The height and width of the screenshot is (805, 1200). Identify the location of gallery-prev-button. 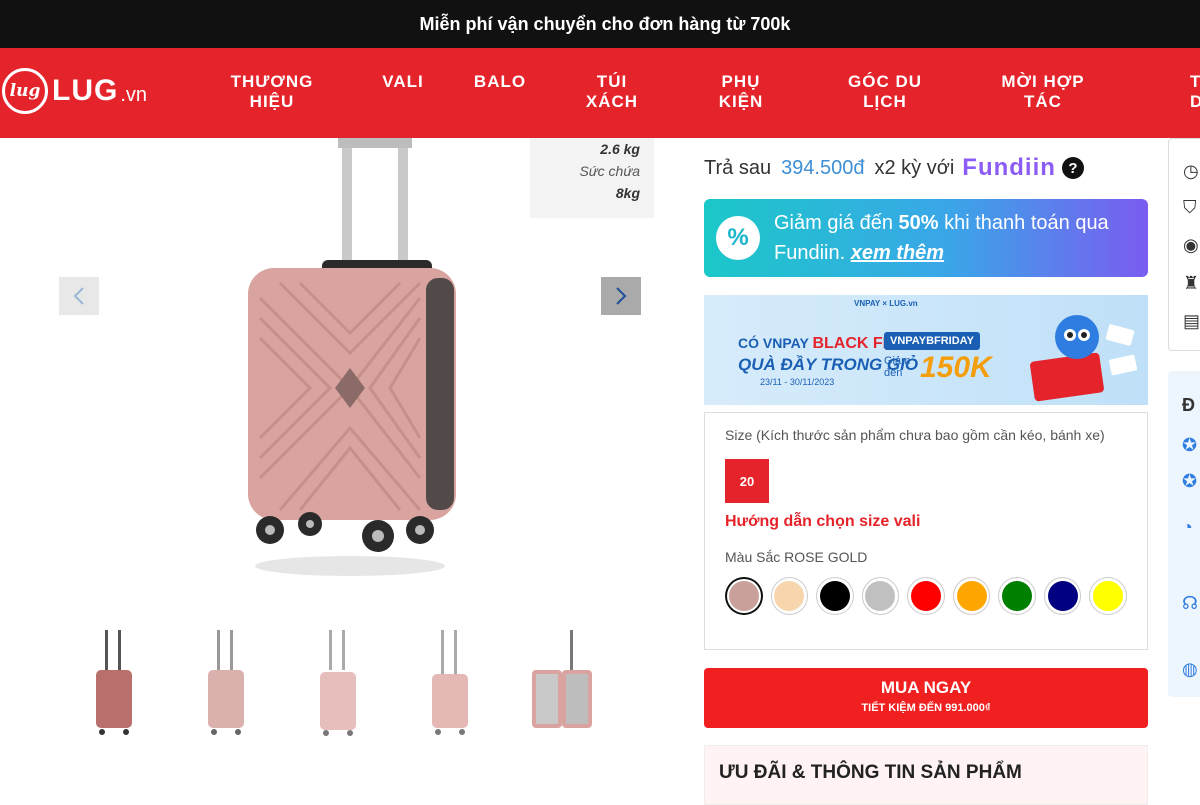
(79, 296).